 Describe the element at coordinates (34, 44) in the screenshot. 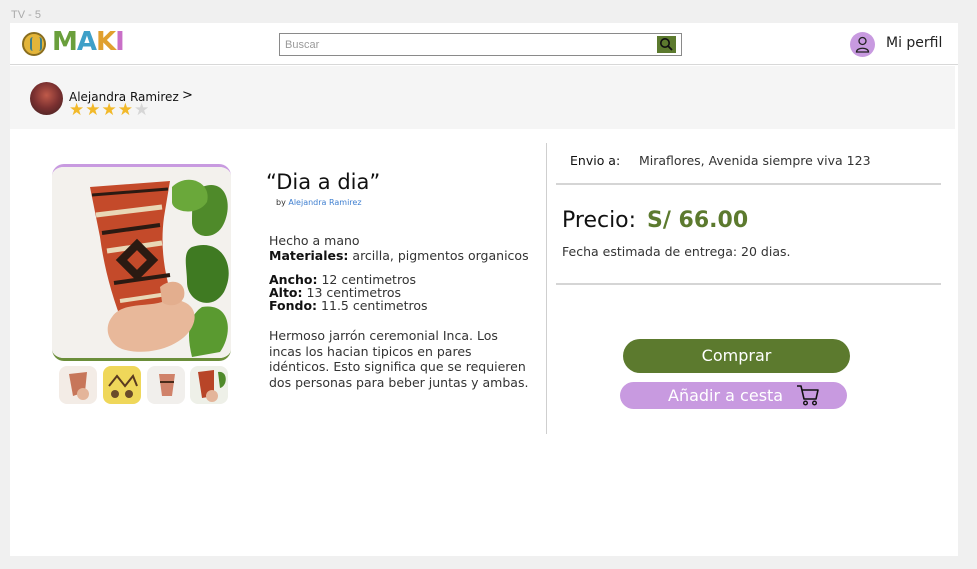

I see `logo-icon` at that location.